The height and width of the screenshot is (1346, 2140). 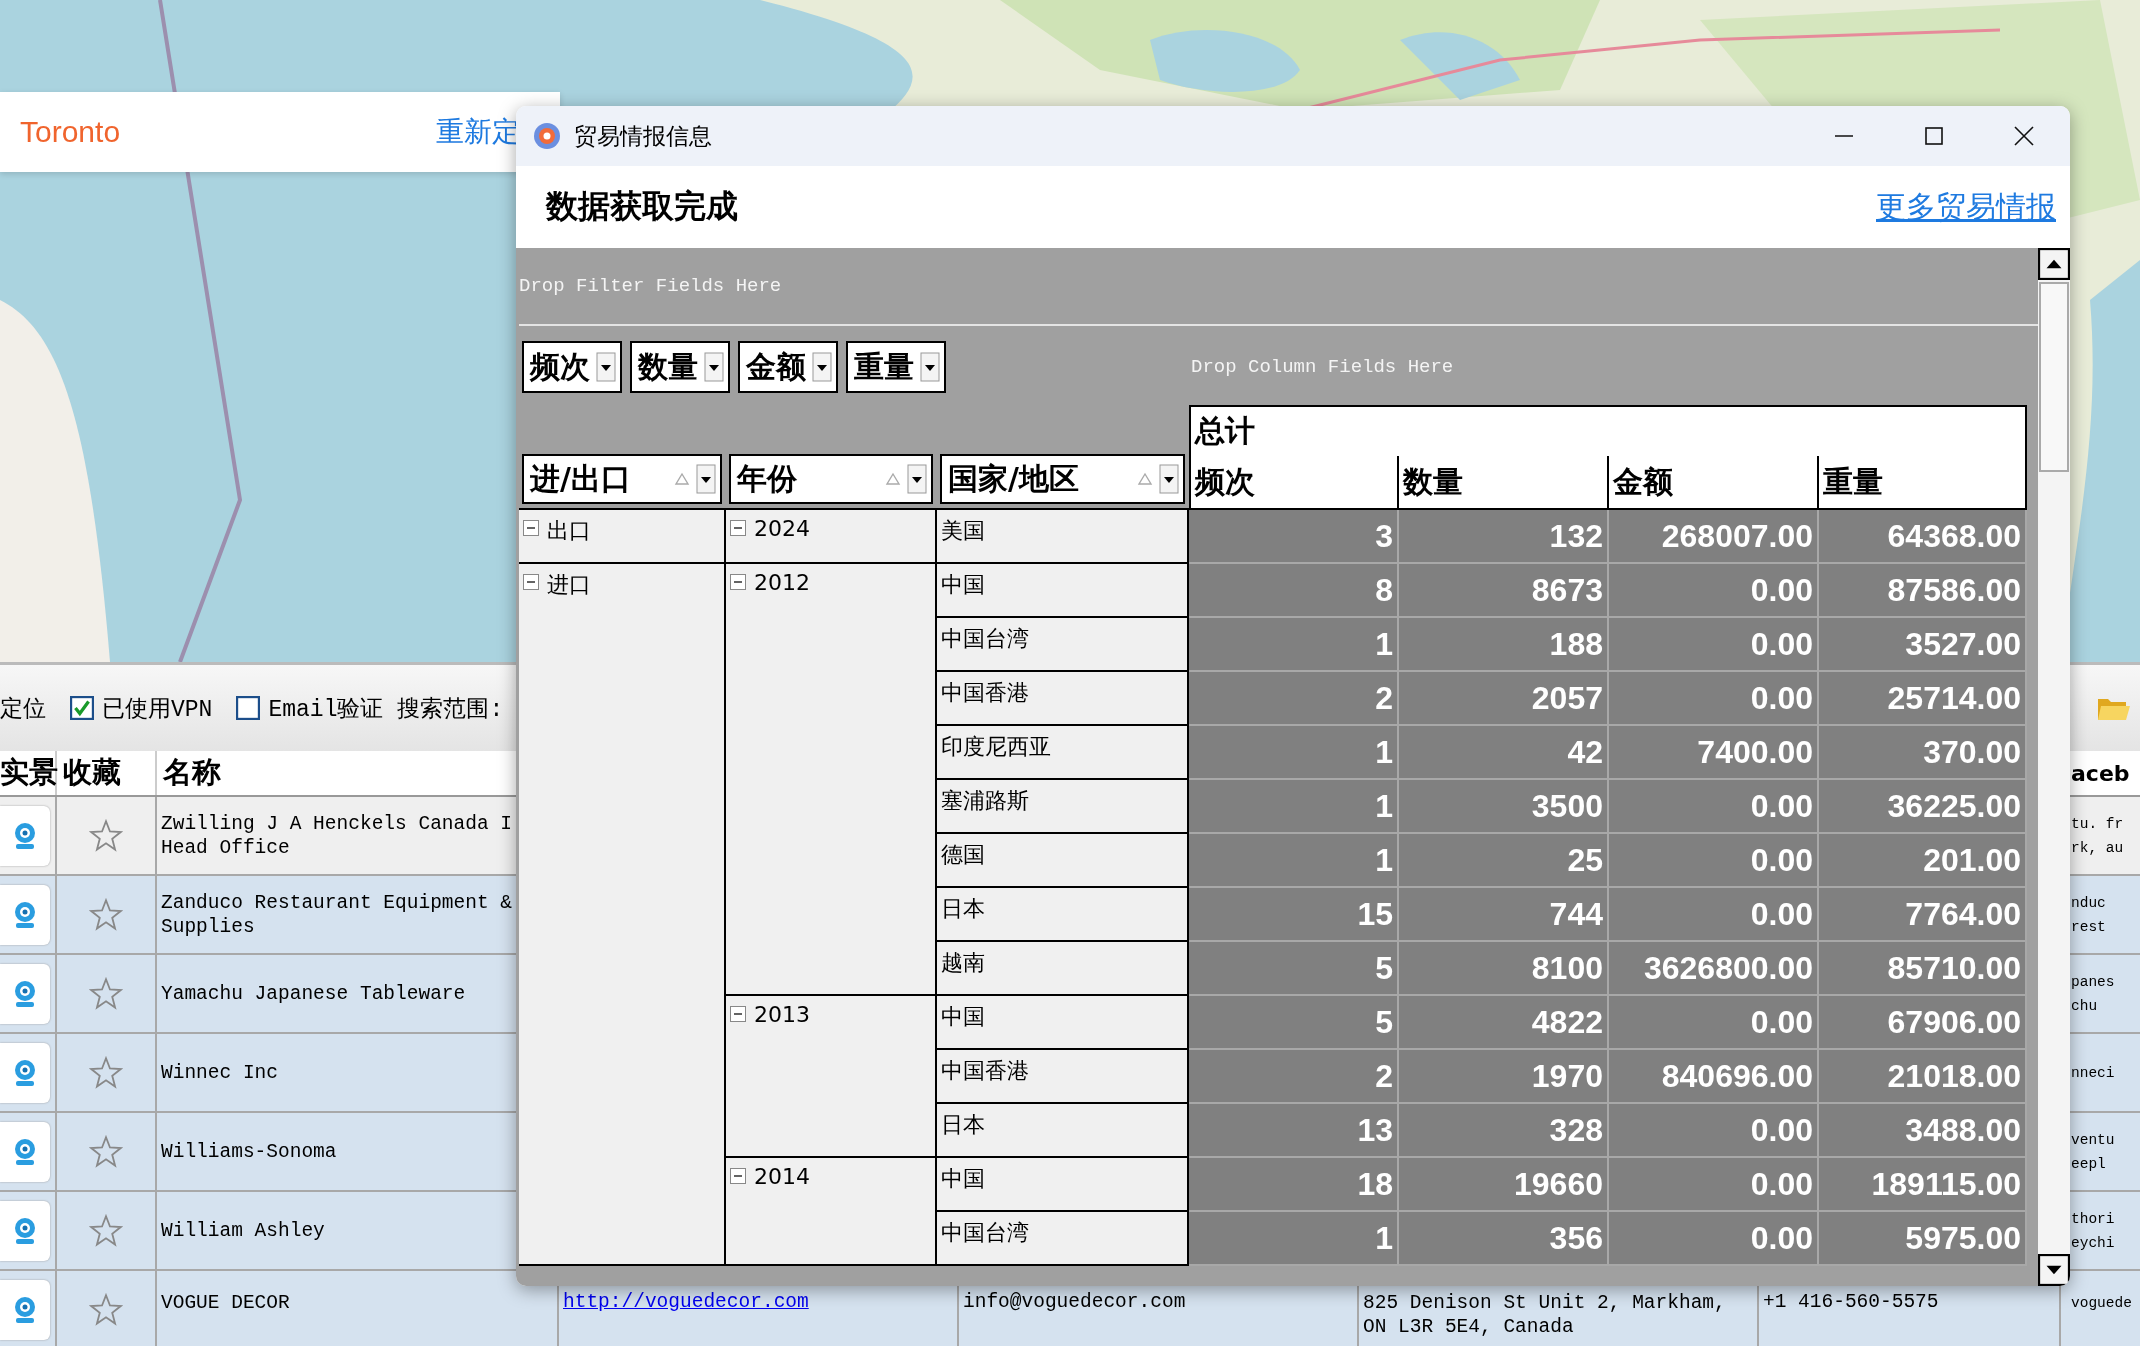 What do you see at coordinates (963, 963) in the screenshot?
I see `row-label: 越南` at bounding box center [963, 963].